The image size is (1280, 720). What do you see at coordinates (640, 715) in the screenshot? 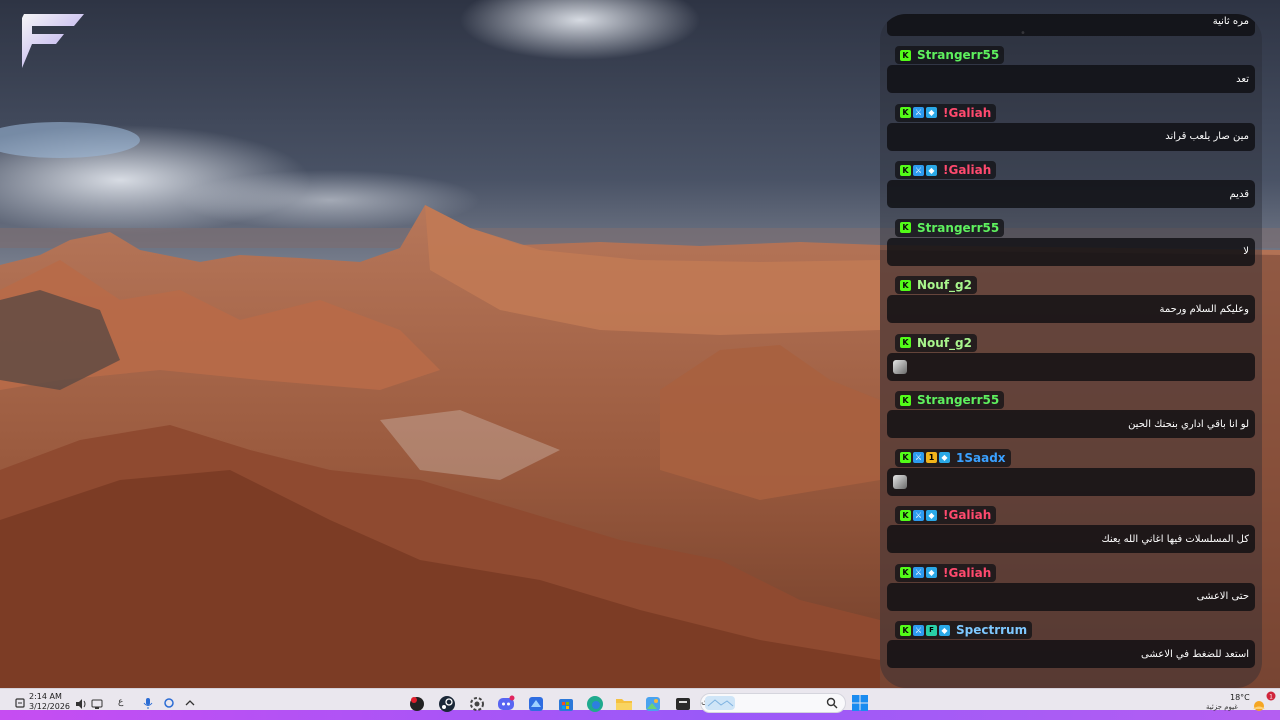
I see `taskbar-accent-bar` at bounding box center [640, 715].